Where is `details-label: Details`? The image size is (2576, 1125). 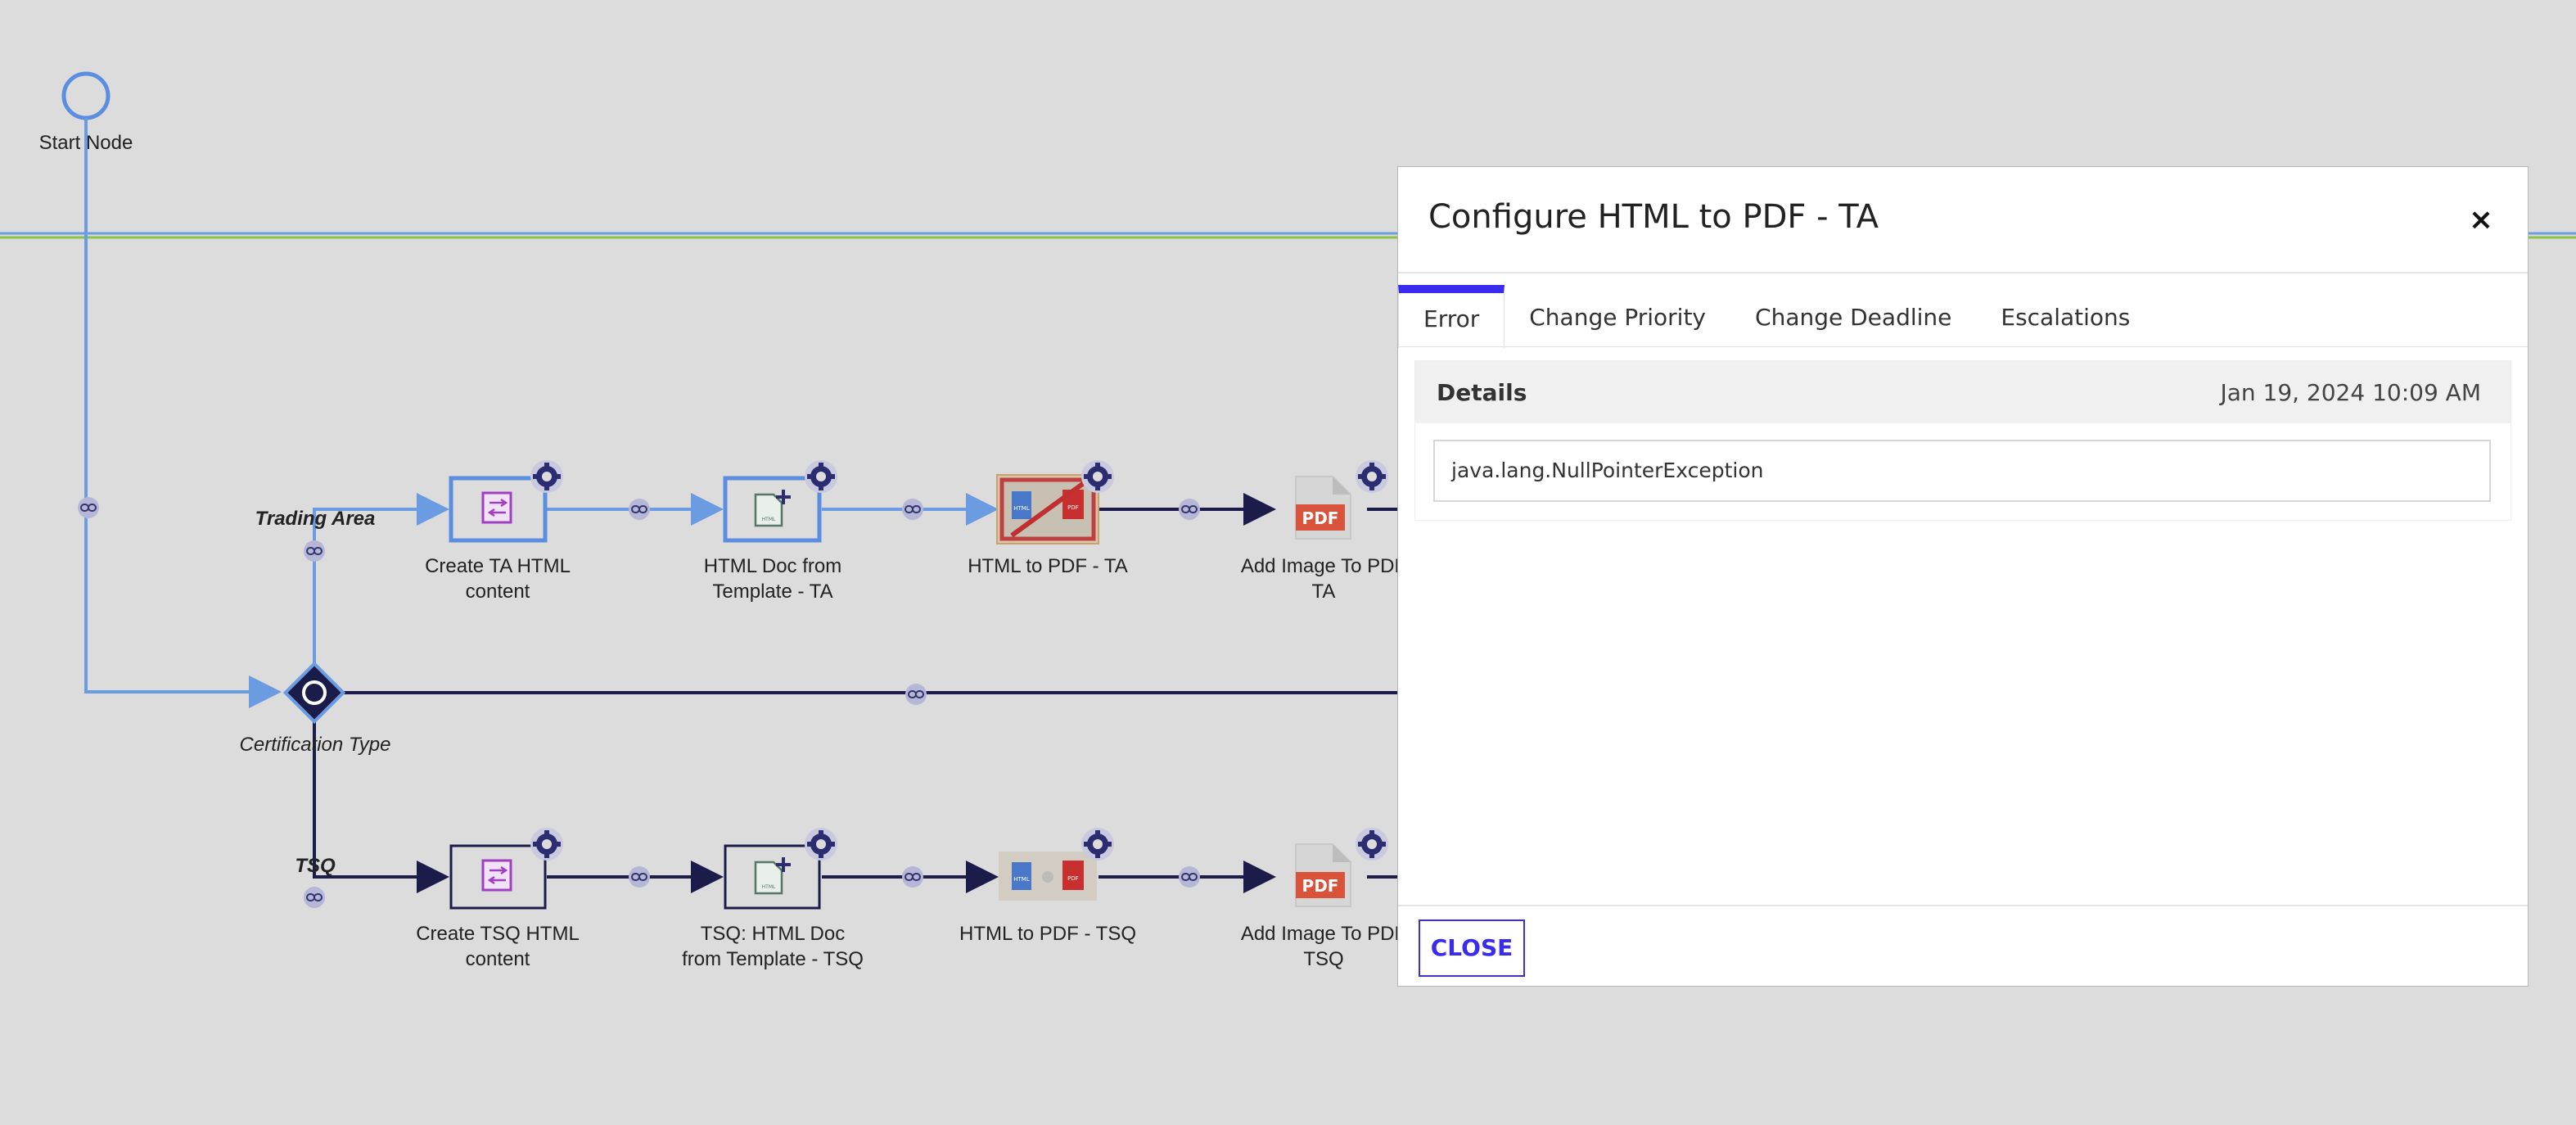
details-label: Details is located at coordinates (1482, 392).